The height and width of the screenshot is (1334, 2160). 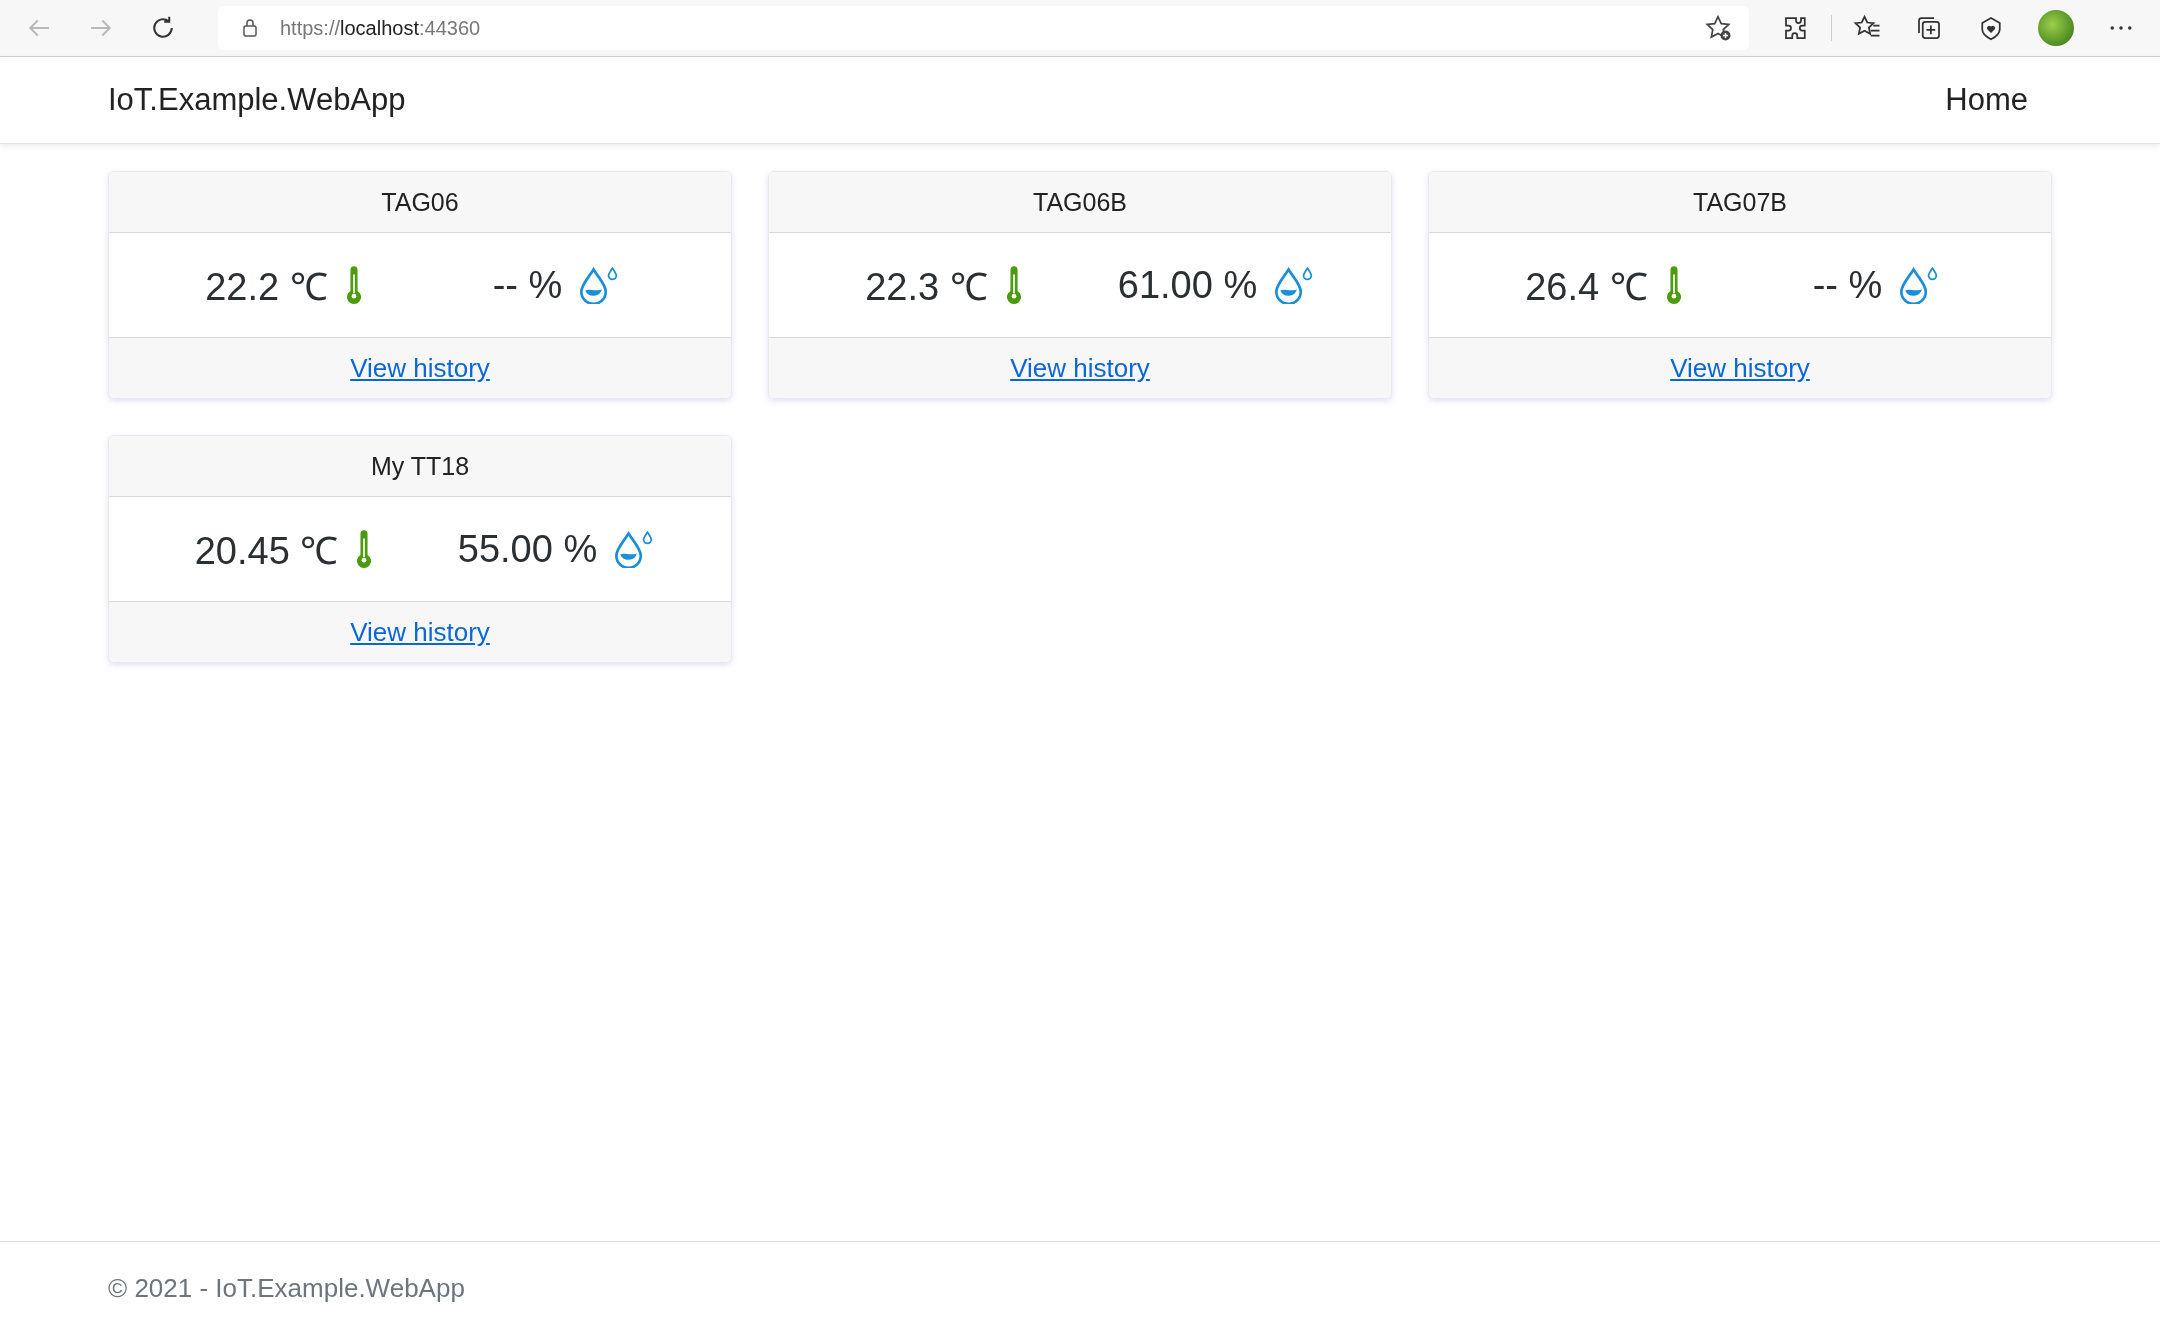 What do you see at coordinates (1718, 28) in the screenshot?
I see `star-plus-icon` at bounding box center [1718, 28].